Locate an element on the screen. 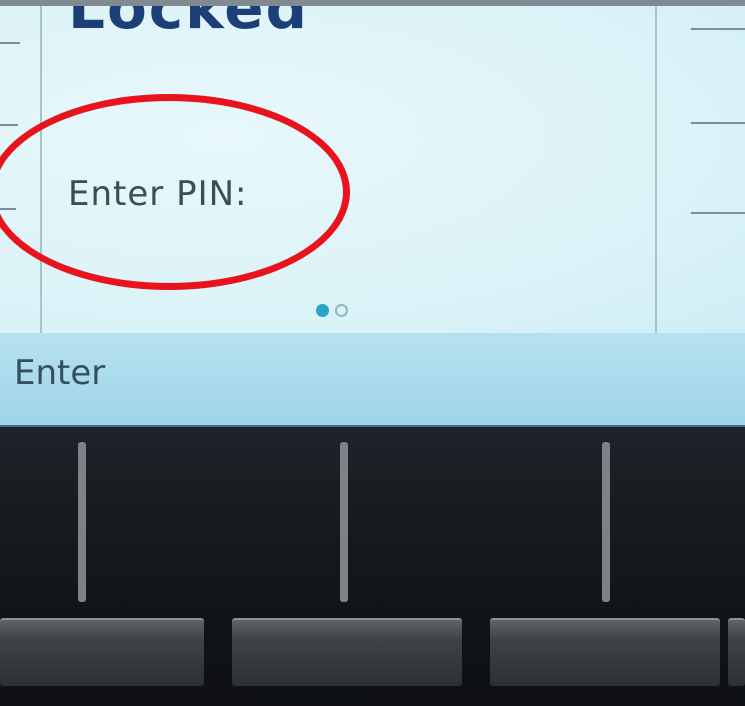 The image size is (745, 706). page-indicator is located at coordinates (332, 310).